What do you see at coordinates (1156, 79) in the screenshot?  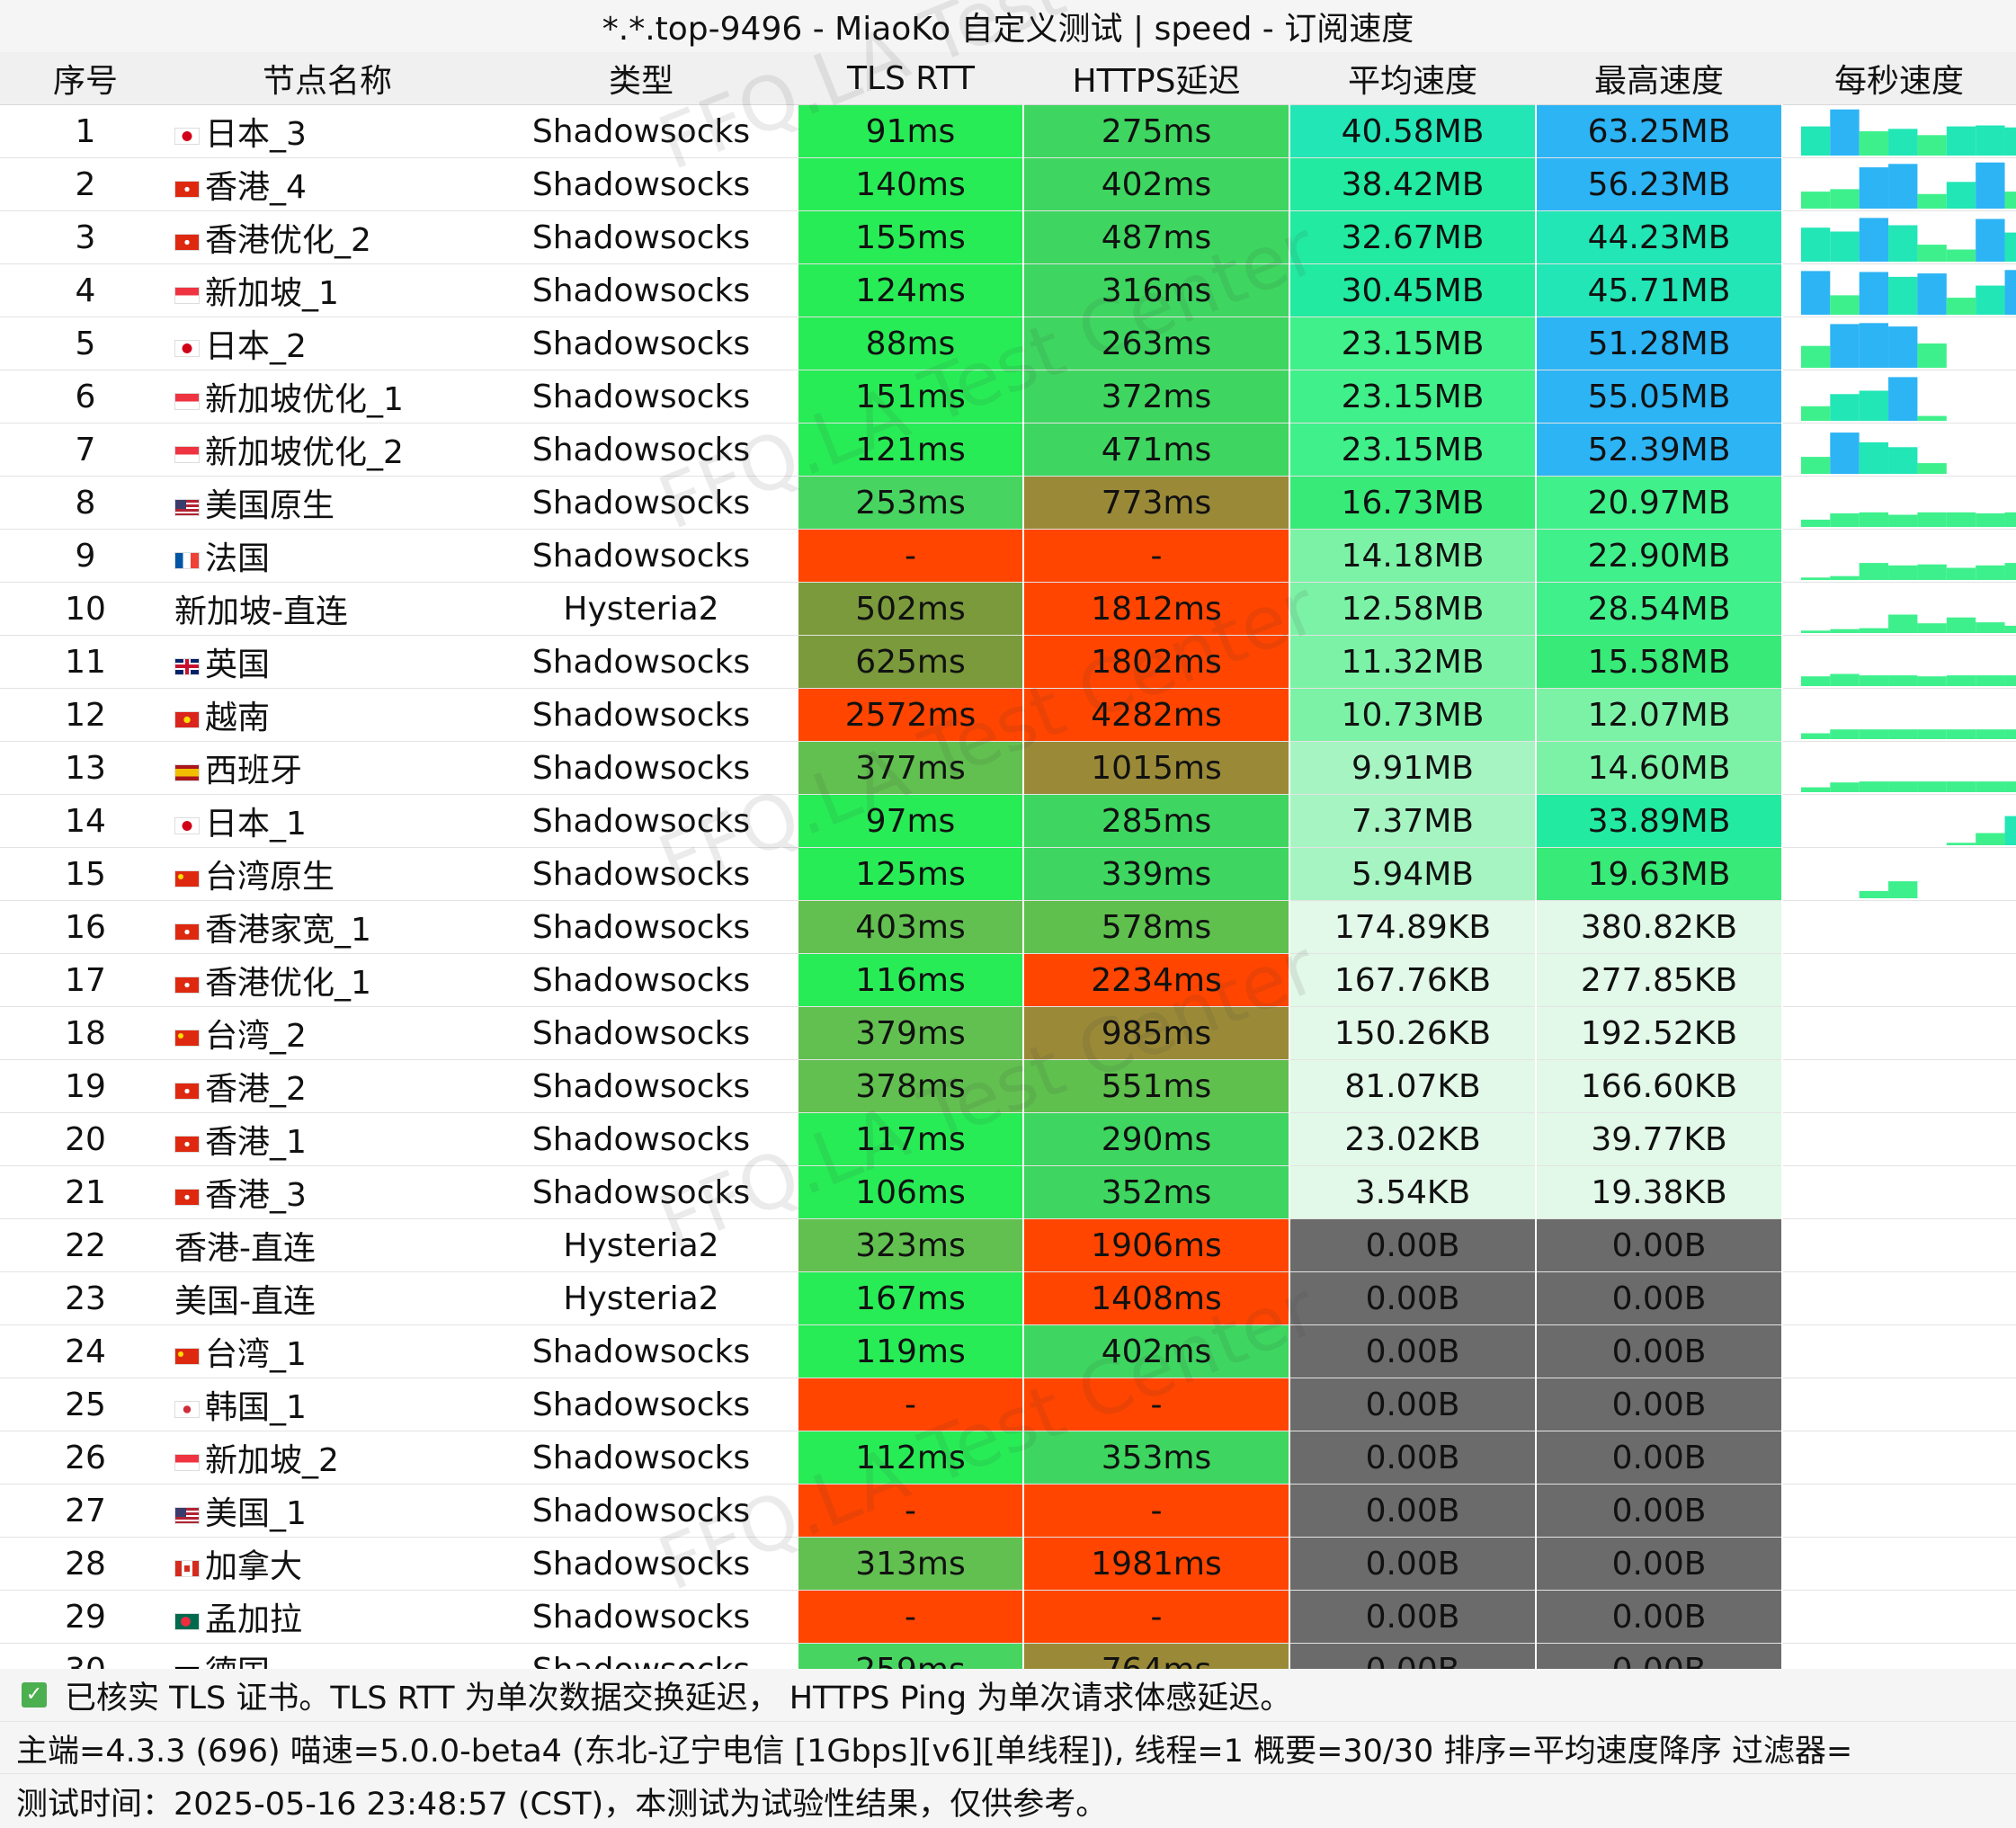 I see `header-https-latency: HTTPS延迟` at bounding box center [1156, 79].